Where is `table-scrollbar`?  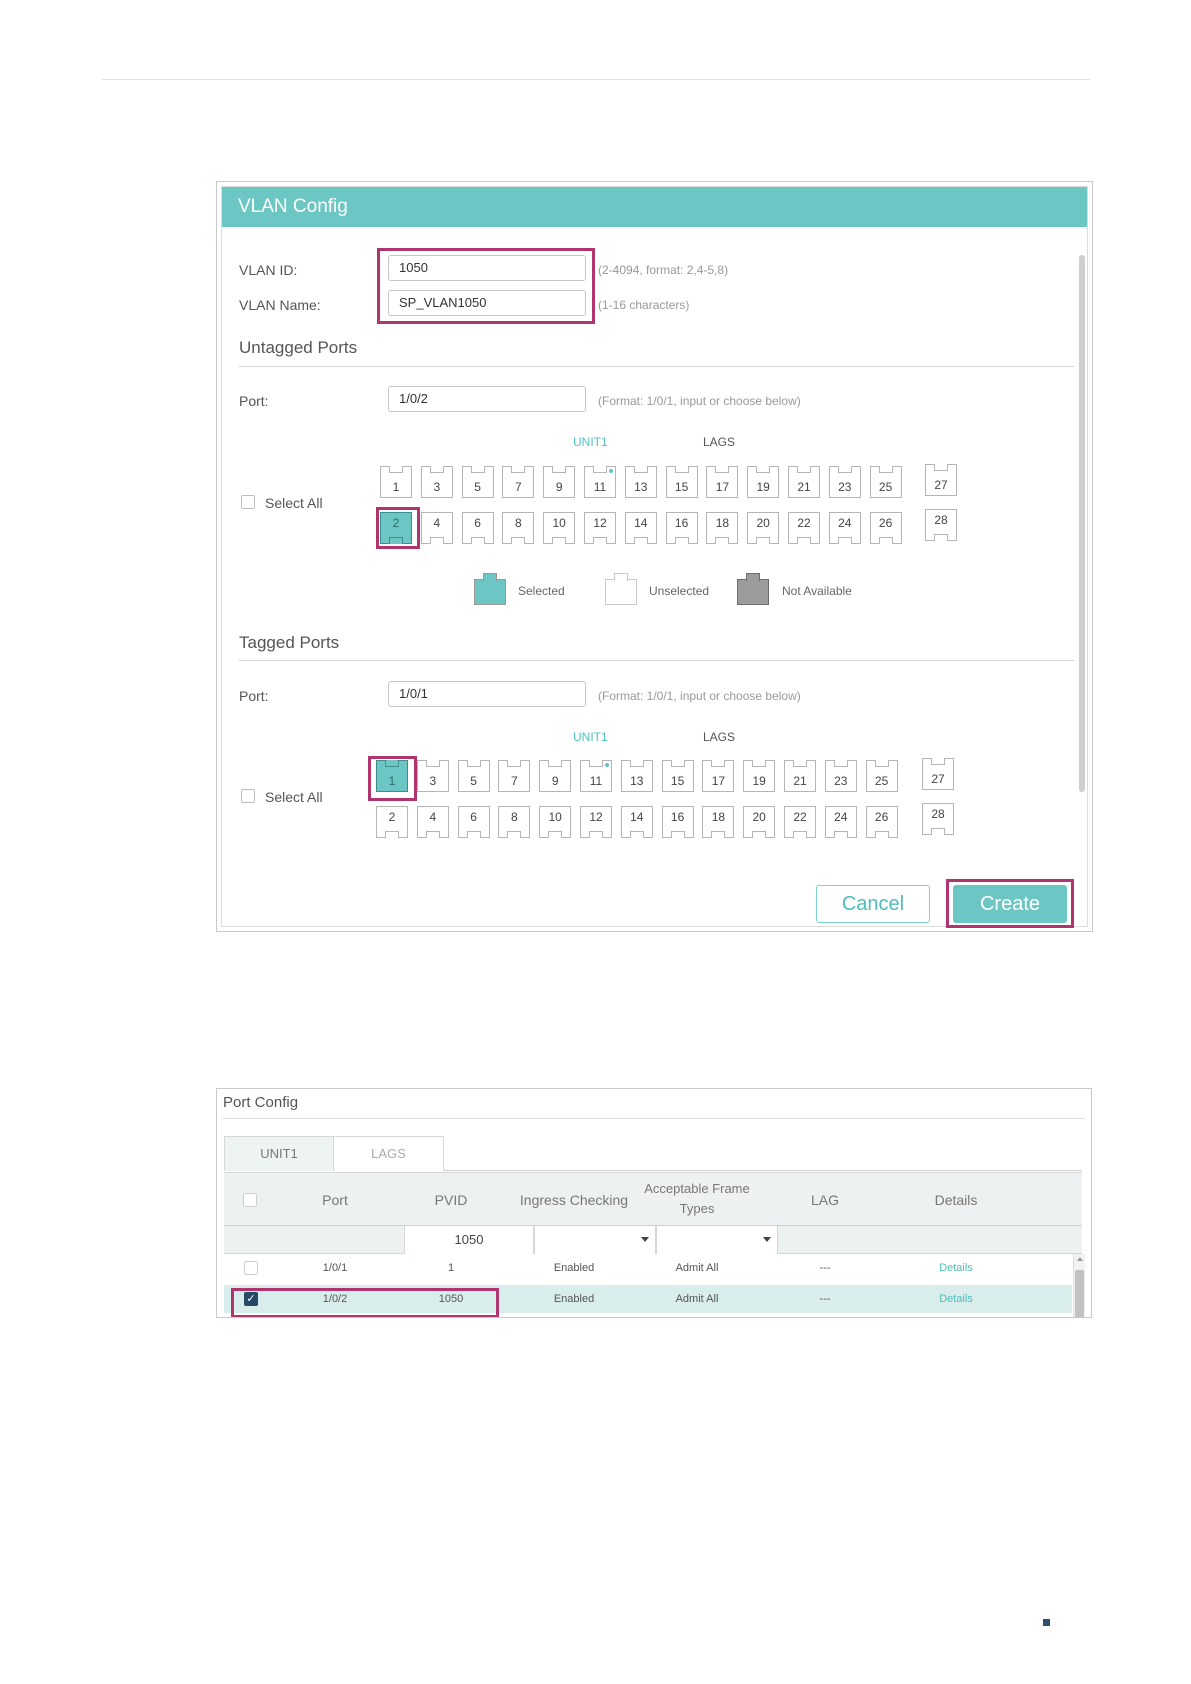 table-scrollbar is located at coordinates (1079, 1285).